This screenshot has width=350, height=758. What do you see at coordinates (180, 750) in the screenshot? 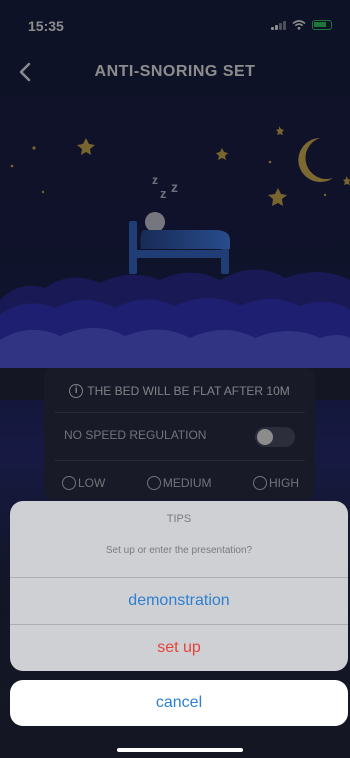
I see `home-indicator` at bounding box center [180, 750].